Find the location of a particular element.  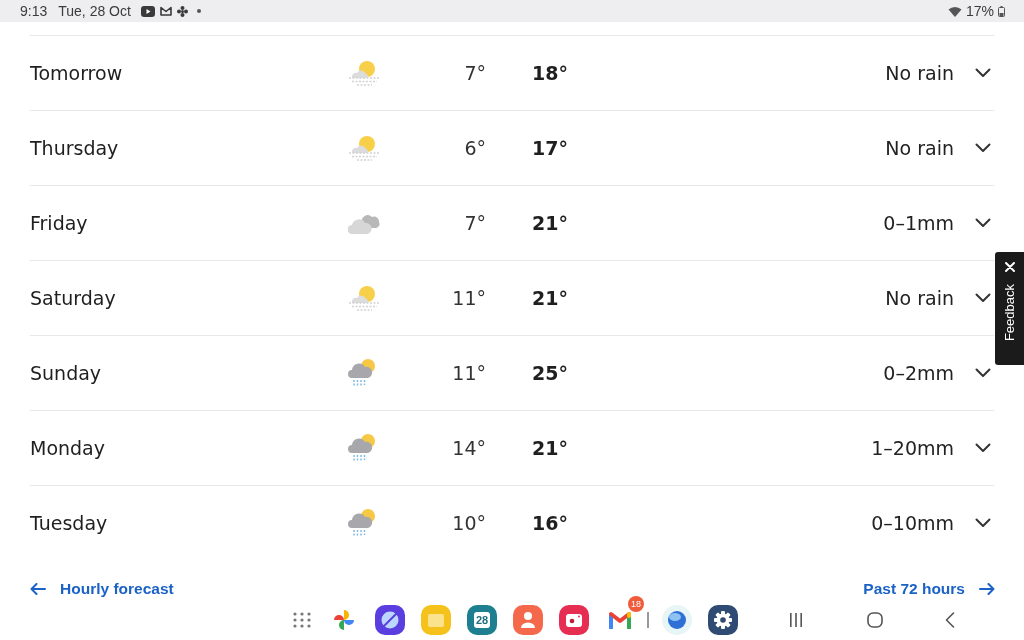

play-icon is located at coordinates (147, 11).